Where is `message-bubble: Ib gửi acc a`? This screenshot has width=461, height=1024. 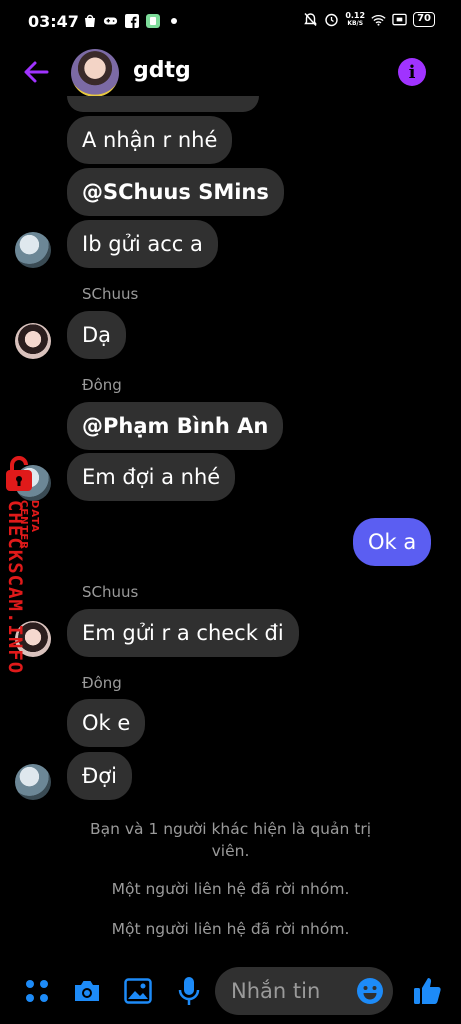 message-bubble: Ib gửi acc a is located at coordinates (142, 244).